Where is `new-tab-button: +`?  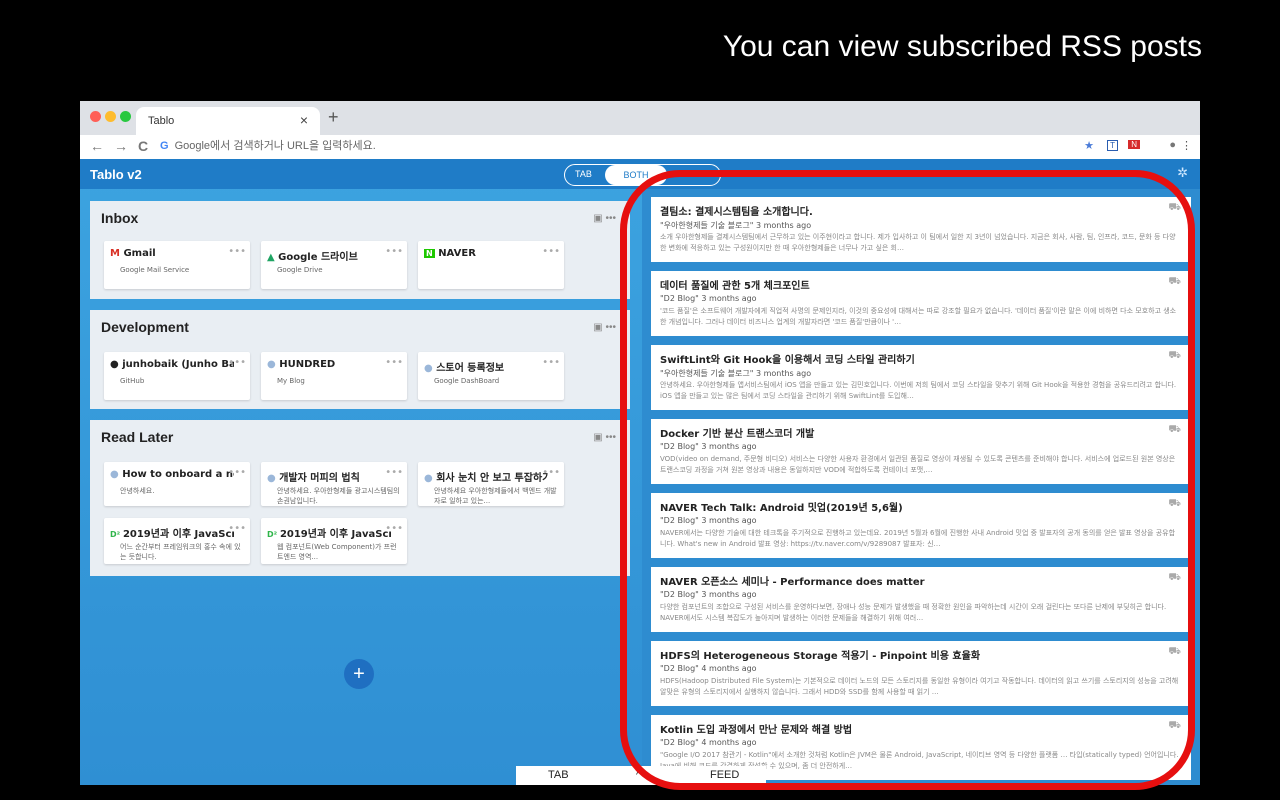 new-tab-button: + is located at coordinates (333, 117).